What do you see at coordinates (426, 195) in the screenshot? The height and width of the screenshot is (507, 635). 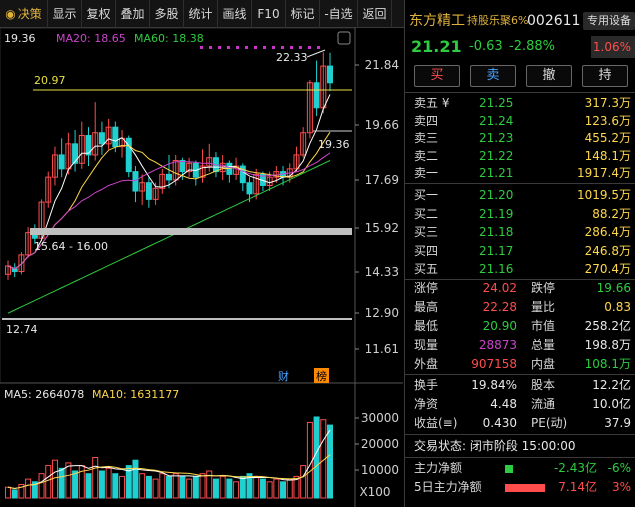 I see `buy-level-label: 买一` at bounding box center [426, 195].